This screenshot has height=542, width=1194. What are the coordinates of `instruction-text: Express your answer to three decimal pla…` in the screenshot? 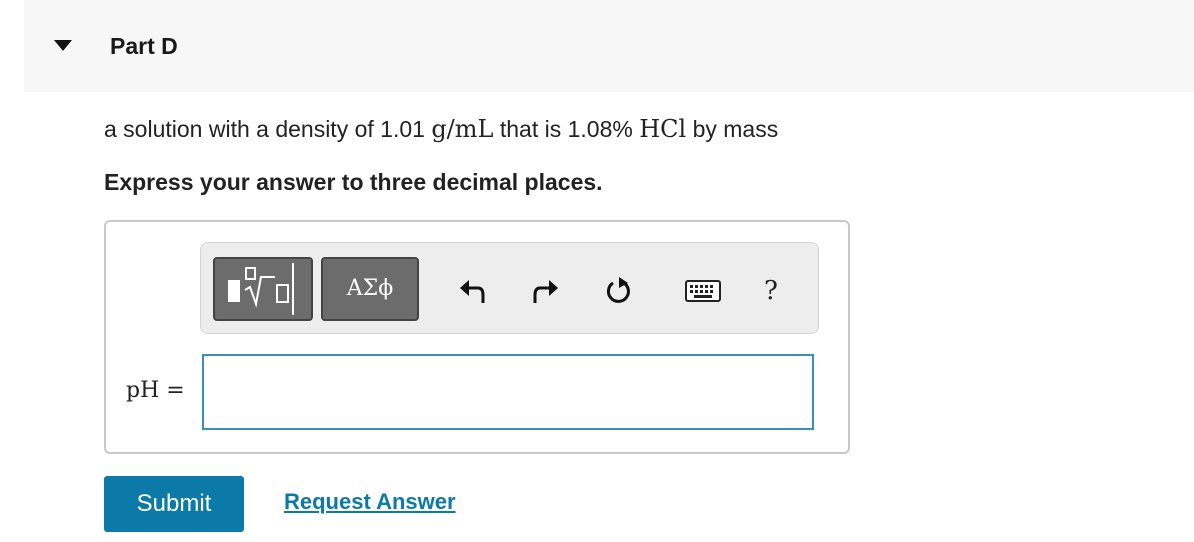 It's located at (353, 182).